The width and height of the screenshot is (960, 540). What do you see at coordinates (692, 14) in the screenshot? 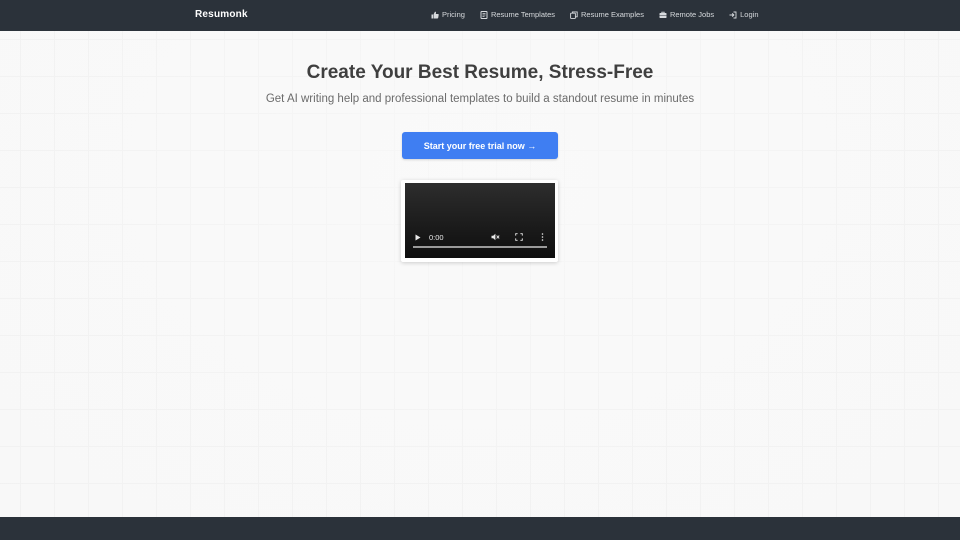
I see `nav-link-label: Remote Jobs` at bounding box center [692, 14].